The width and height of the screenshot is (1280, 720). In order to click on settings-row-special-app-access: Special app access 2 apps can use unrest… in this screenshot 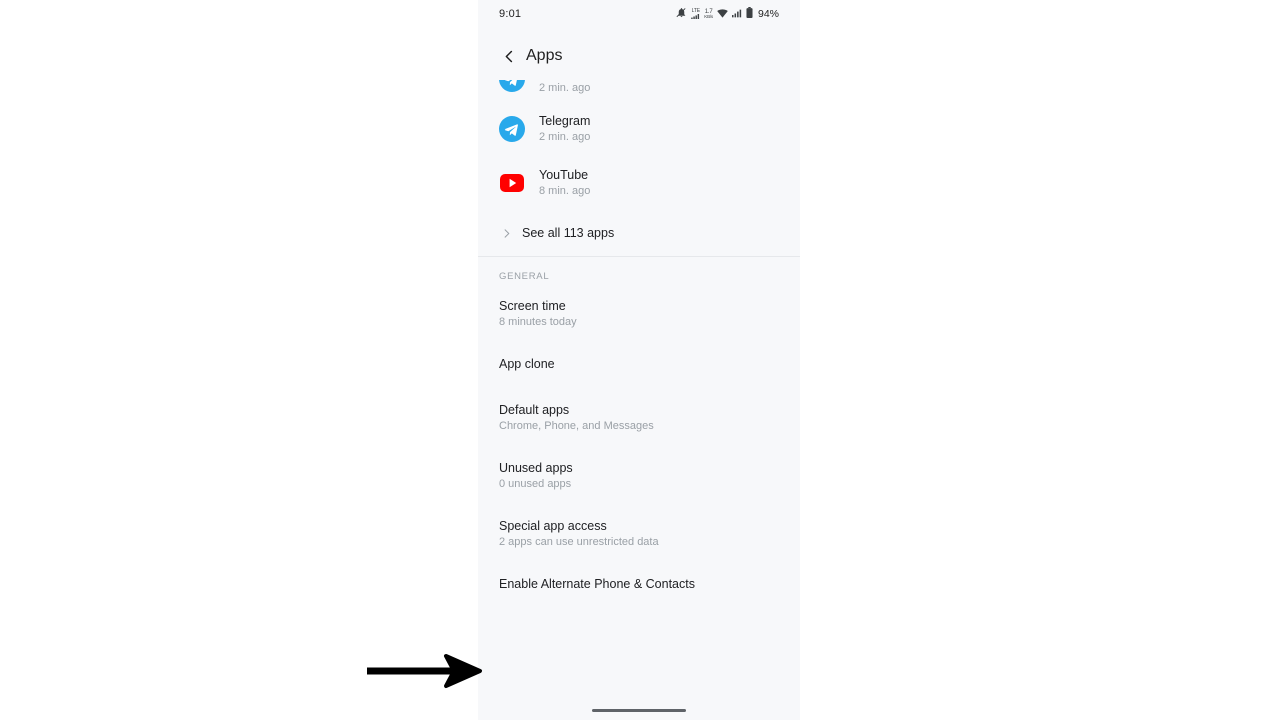, I will do `click(639, 534)`.